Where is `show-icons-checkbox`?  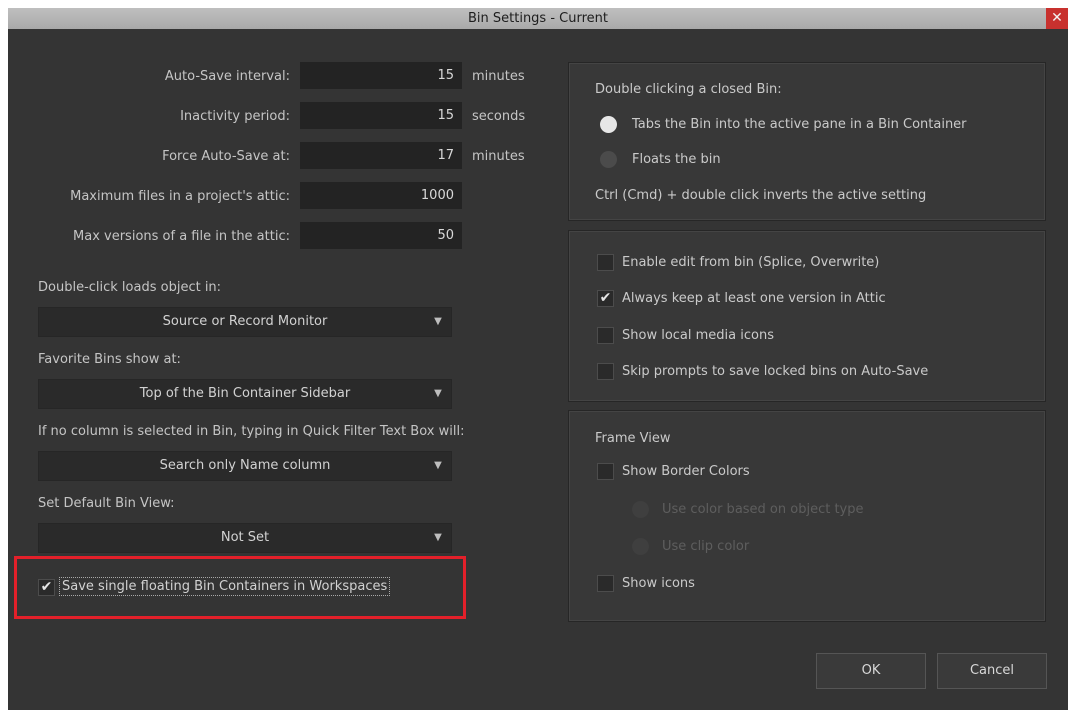 show-icons-checkbox is located at coordinates (605, 583).